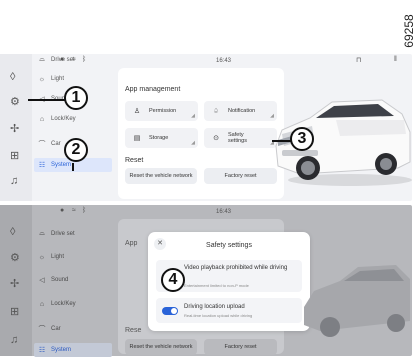 Image resolution: width=420 pixels, height=361 pixels. Describe the element at coordinates (409, 31) in the screenshot. I see `figure-code: 69258` at that location.